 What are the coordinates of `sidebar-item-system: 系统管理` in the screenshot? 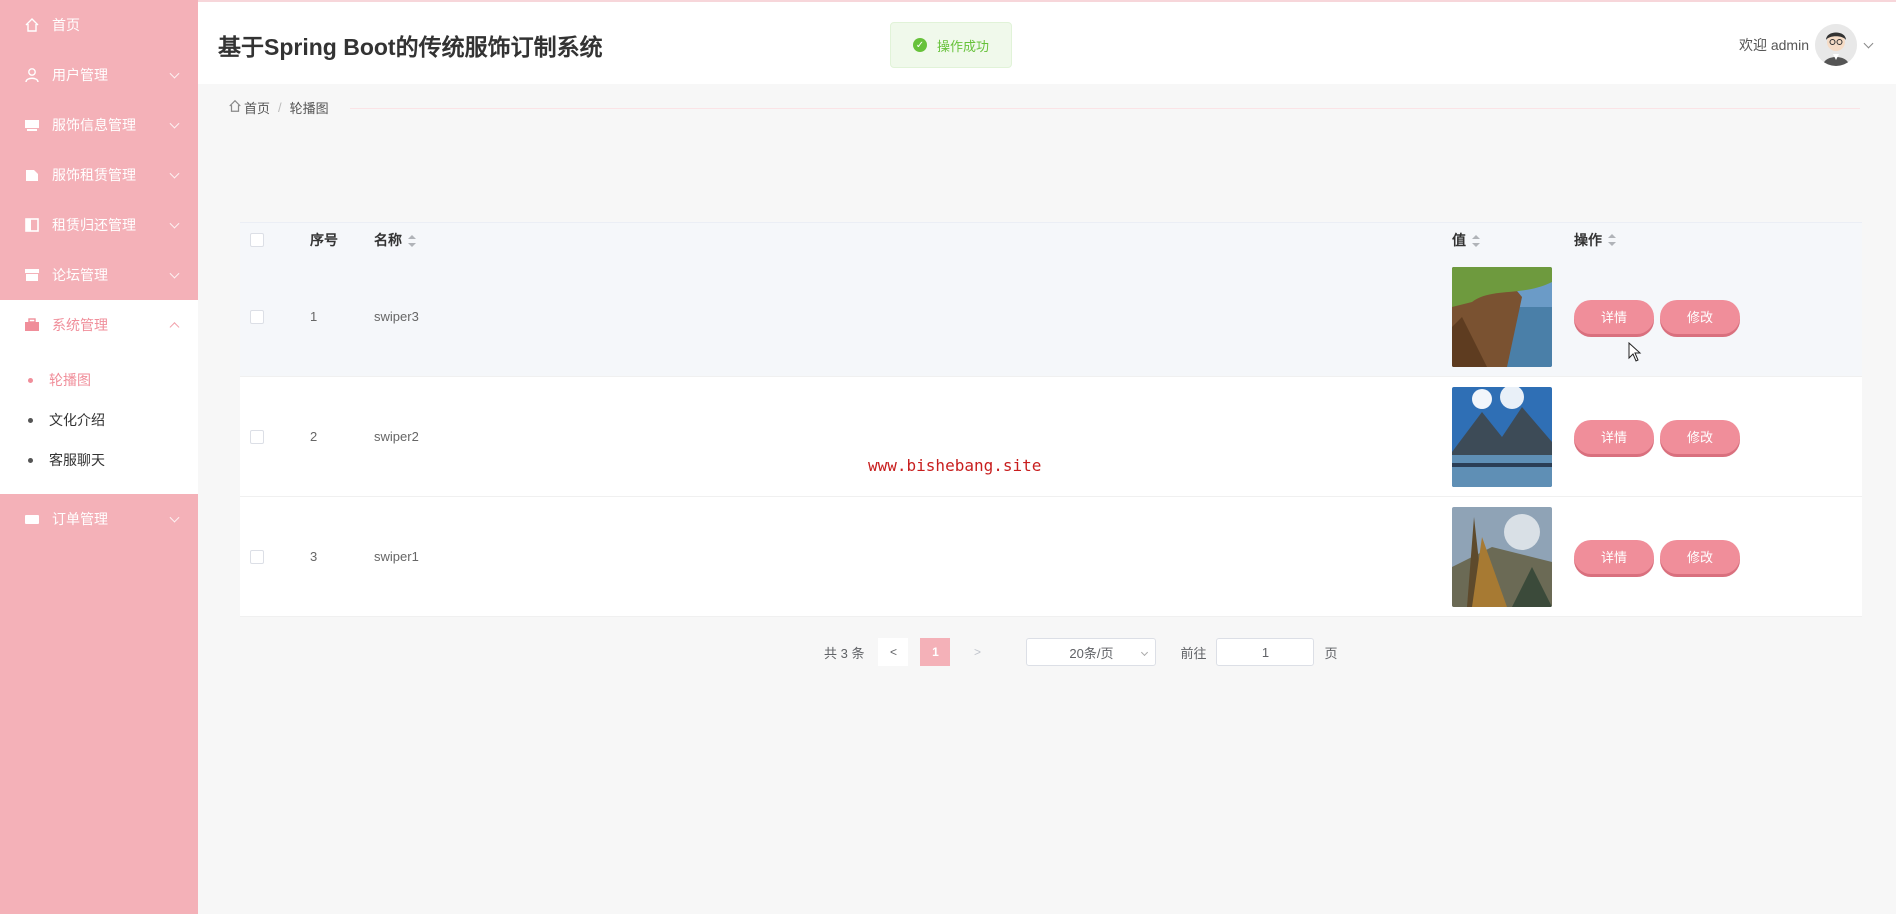 It's located at (99, 325).